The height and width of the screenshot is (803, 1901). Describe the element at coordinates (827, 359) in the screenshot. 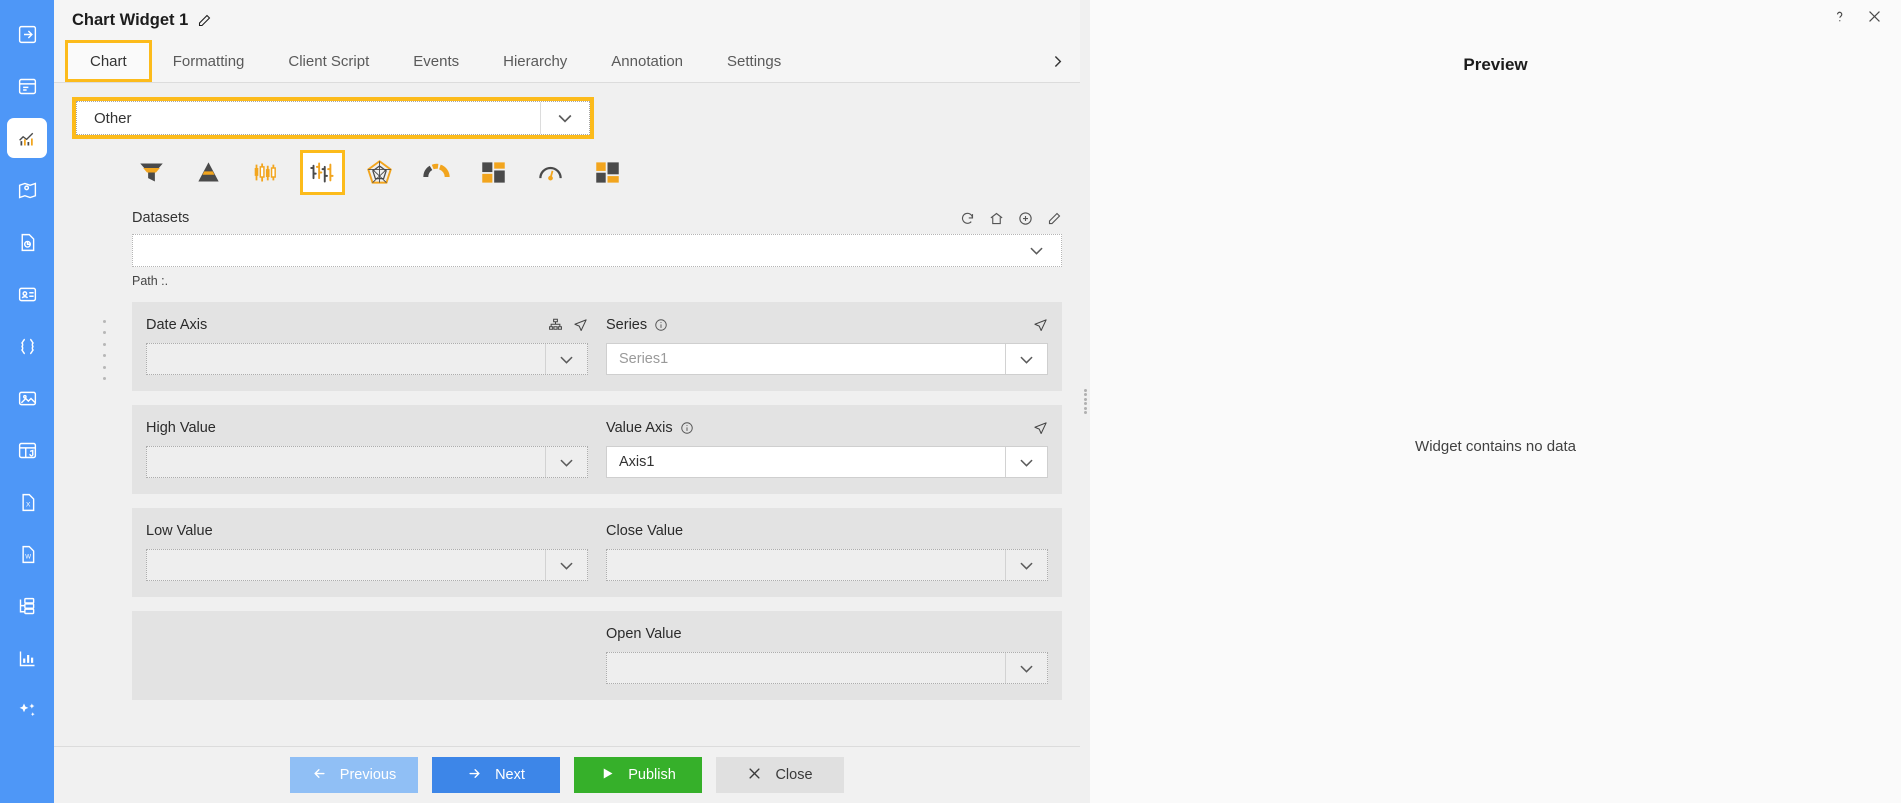

I see `series-input: Series1` at that location.